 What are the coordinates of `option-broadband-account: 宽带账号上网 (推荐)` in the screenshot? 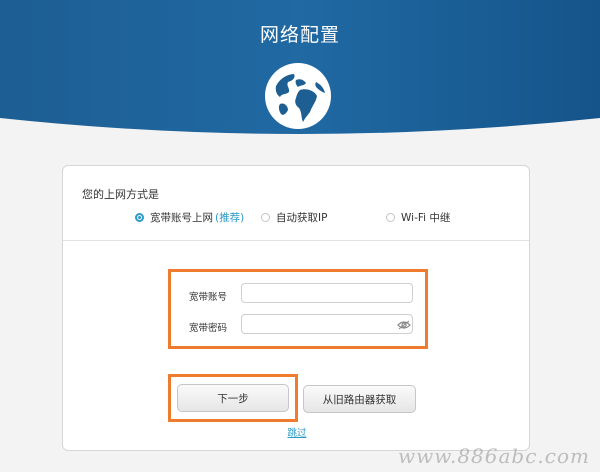 It's located at (189, 217).